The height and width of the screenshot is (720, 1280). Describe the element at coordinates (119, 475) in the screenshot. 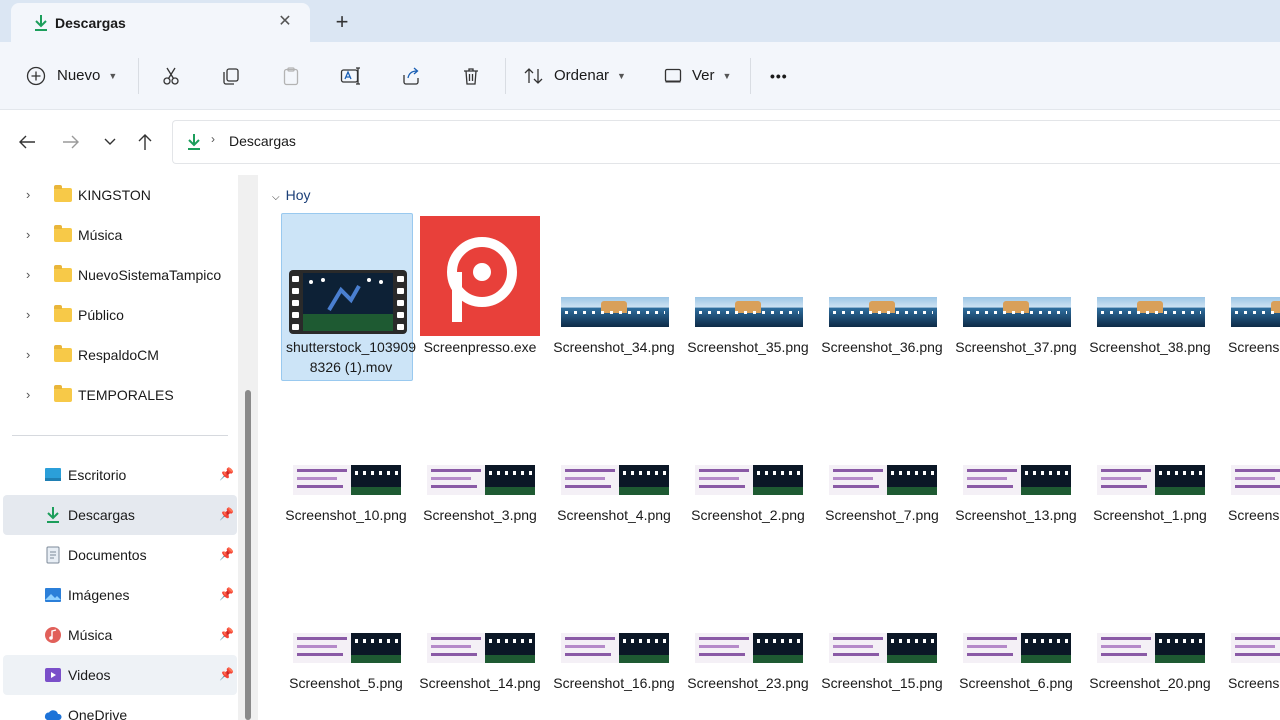

I see `sidebar-item-escritorio: Escritorio 📌` at that location.